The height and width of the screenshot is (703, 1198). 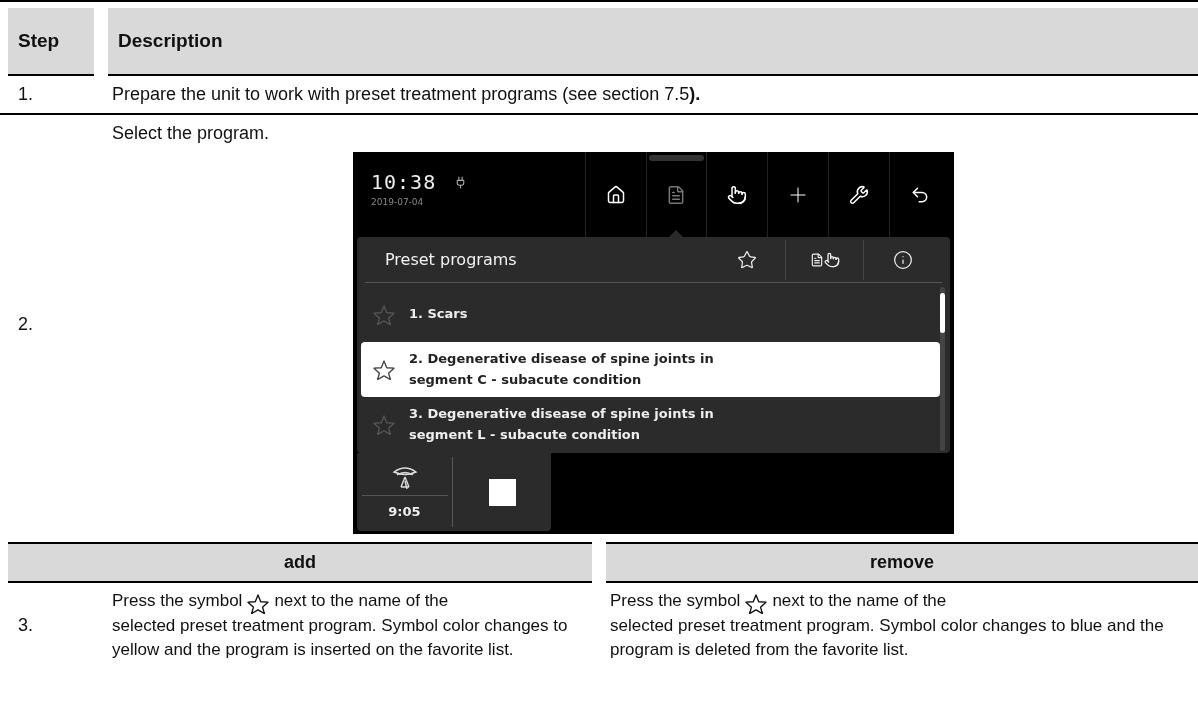 I want to click on tab-indicator, so click(x=676, y=158).